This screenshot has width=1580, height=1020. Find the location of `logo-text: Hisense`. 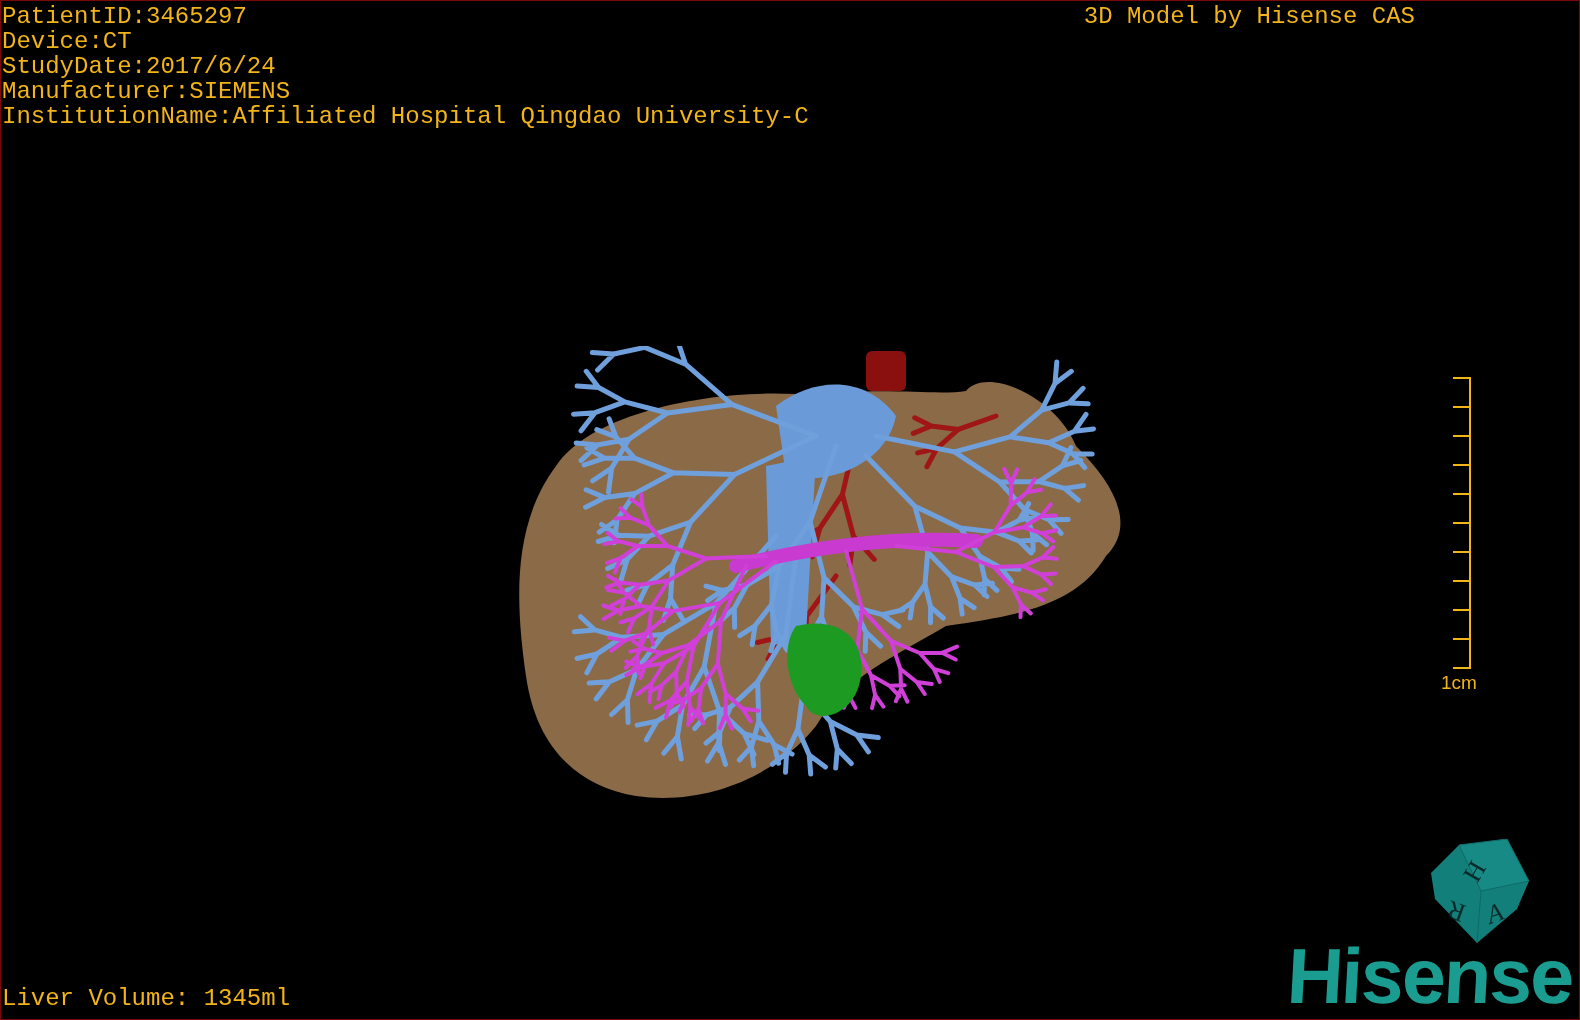

logo-text: Hisense is located at coordinates (1428, 976).